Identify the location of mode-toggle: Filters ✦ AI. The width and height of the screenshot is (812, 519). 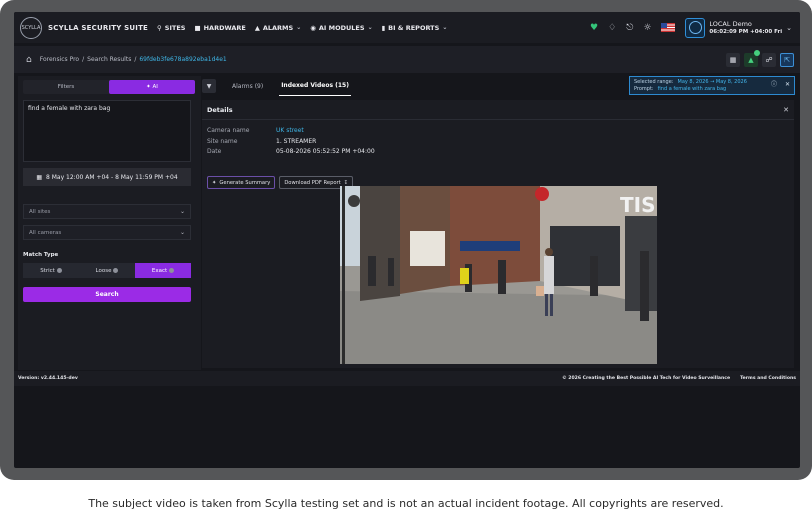
(109, 87).